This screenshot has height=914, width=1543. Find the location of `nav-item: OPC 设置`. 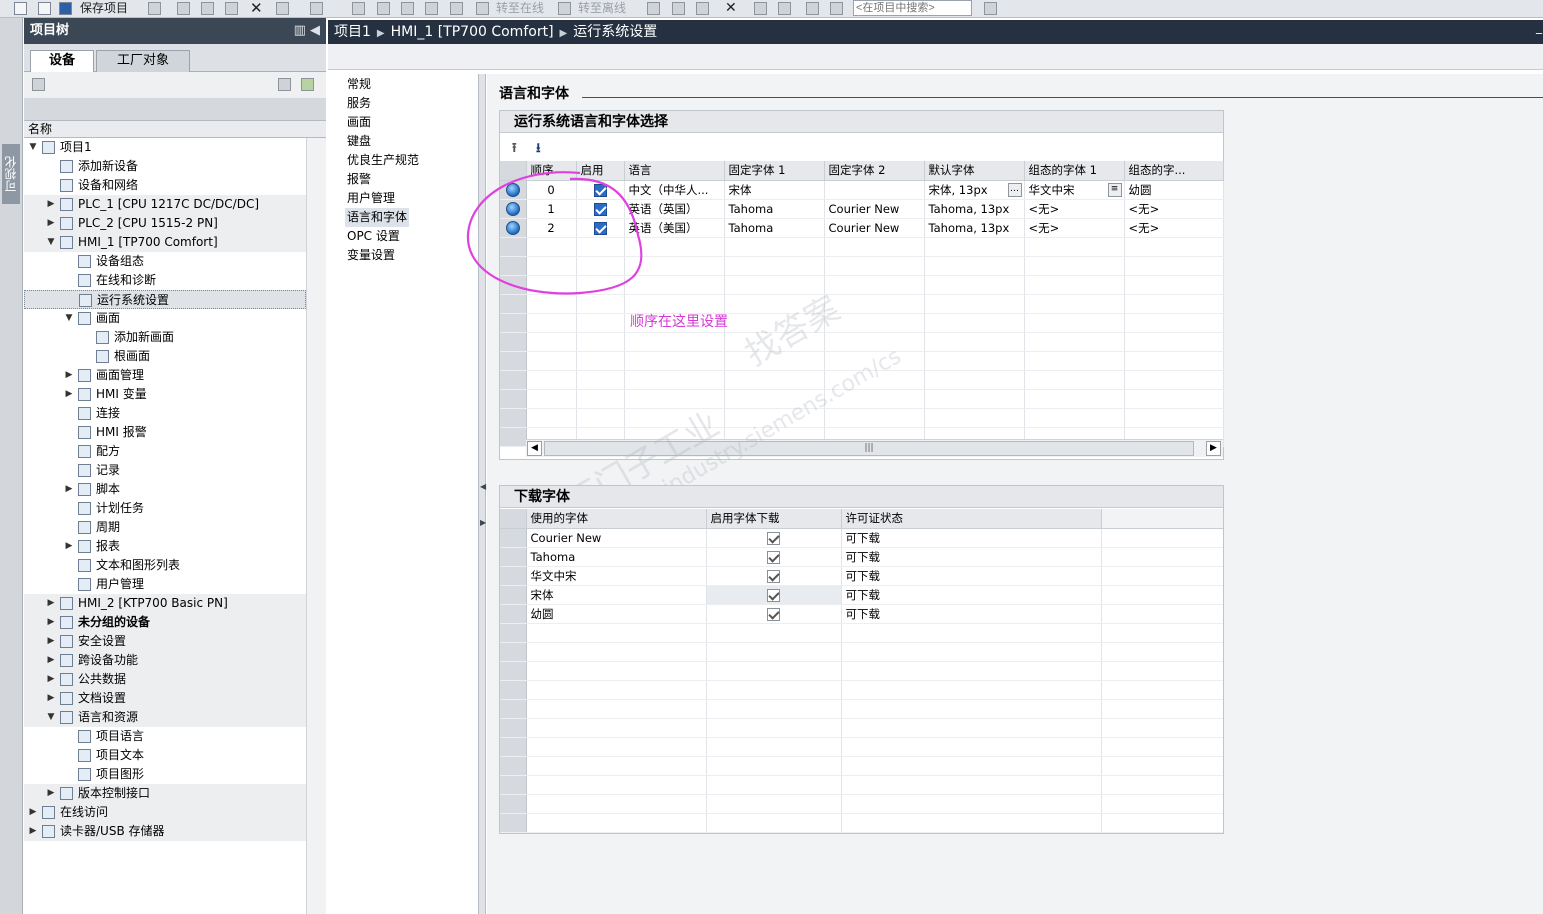

nav-item: OPC 设置 is located at coordinates (373, 236).